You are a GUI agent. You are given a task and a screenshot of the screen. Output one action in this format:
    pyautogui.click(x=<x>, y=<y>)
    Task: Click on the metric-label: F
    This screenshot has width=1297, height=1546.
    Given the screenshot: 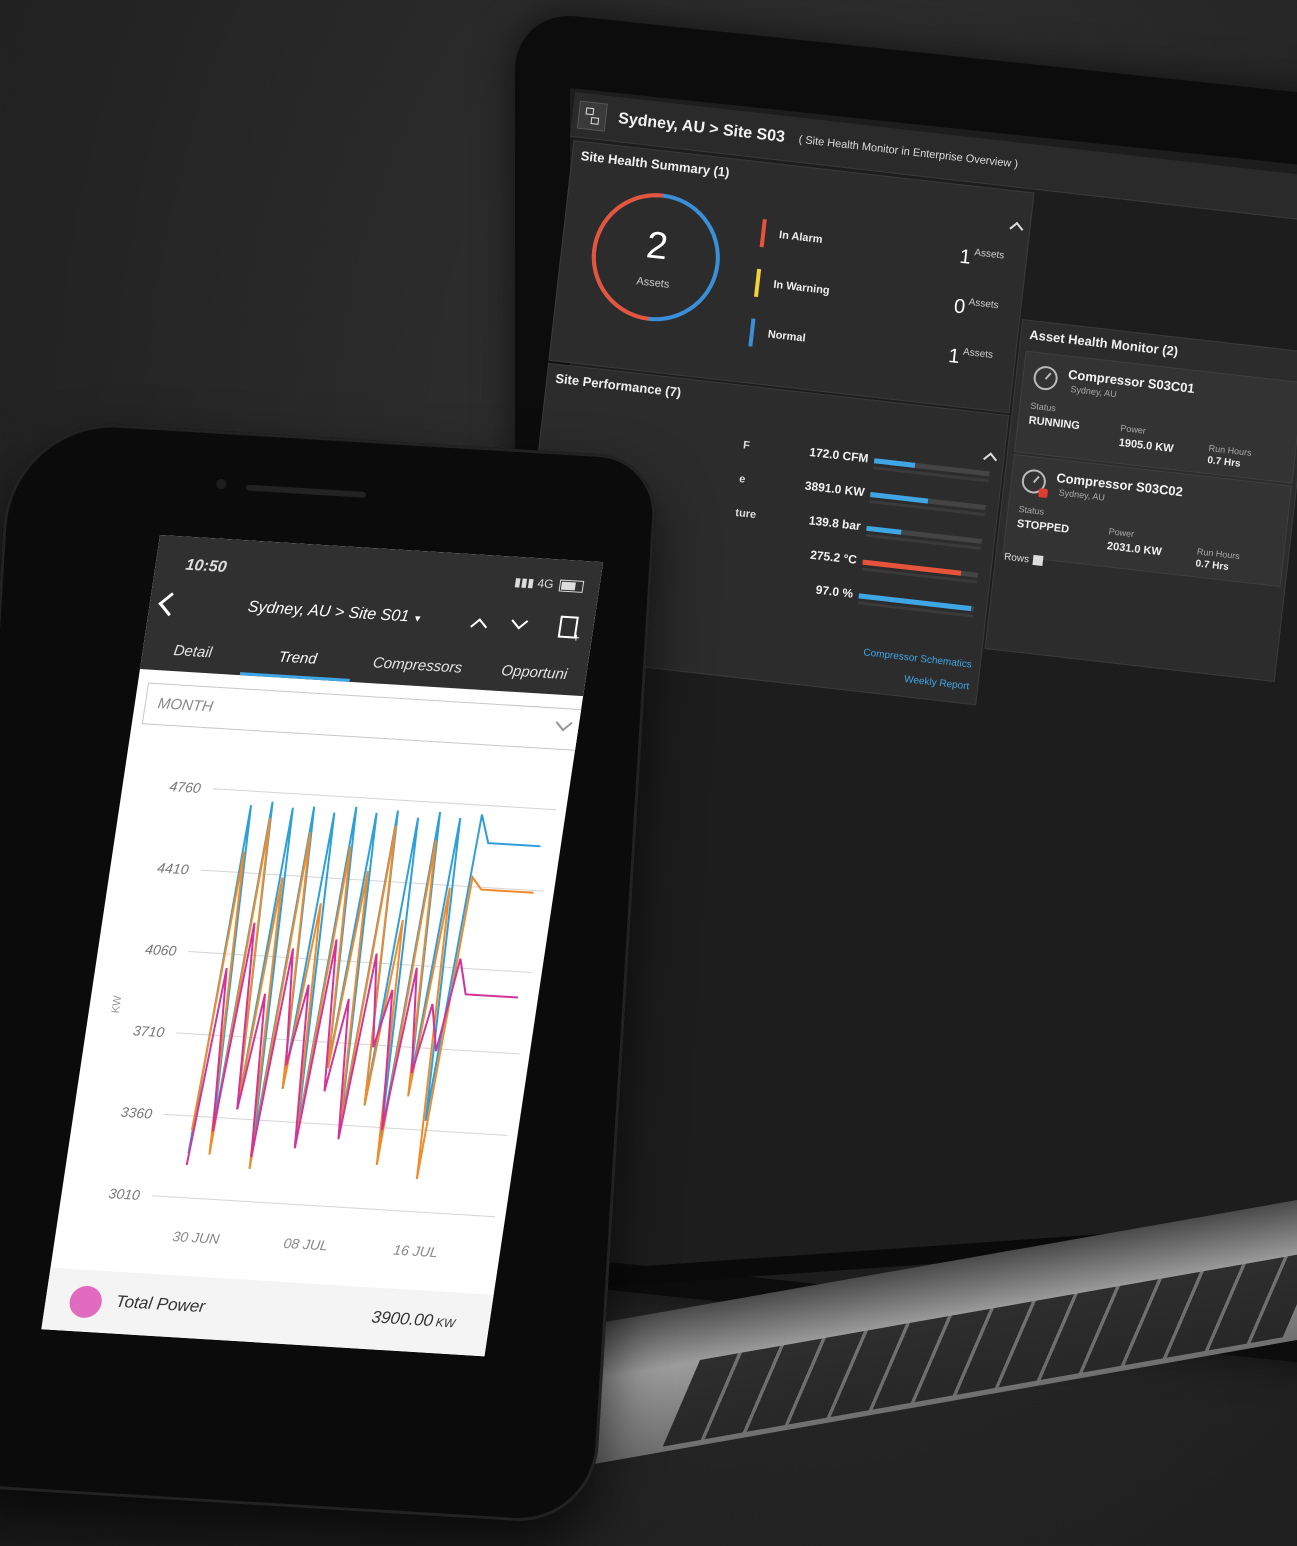 What is the action you would take?
    pyautogui.click(x=746, y=446)
    